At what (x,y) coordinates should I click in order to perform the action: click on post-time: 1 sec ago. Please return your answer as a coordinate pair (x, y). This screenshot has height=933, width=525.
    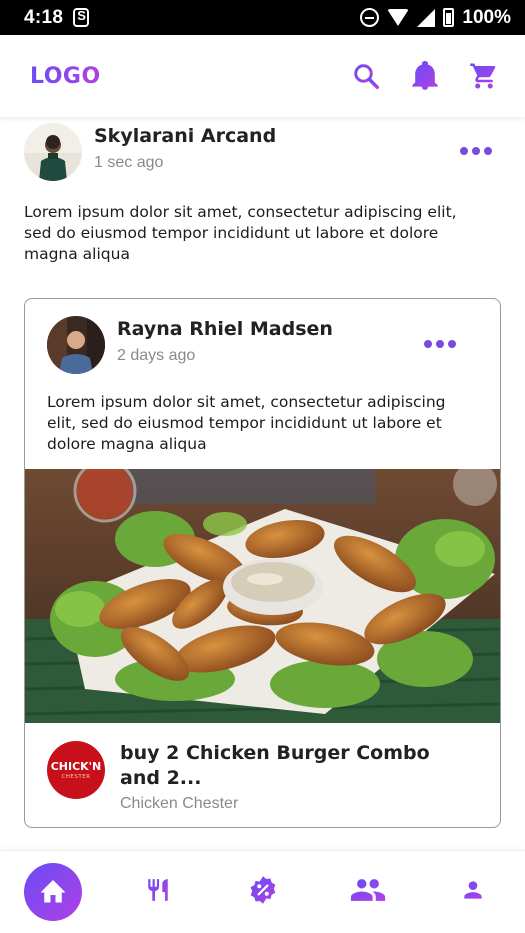
    Looking at the image, I should click on (129, 162).